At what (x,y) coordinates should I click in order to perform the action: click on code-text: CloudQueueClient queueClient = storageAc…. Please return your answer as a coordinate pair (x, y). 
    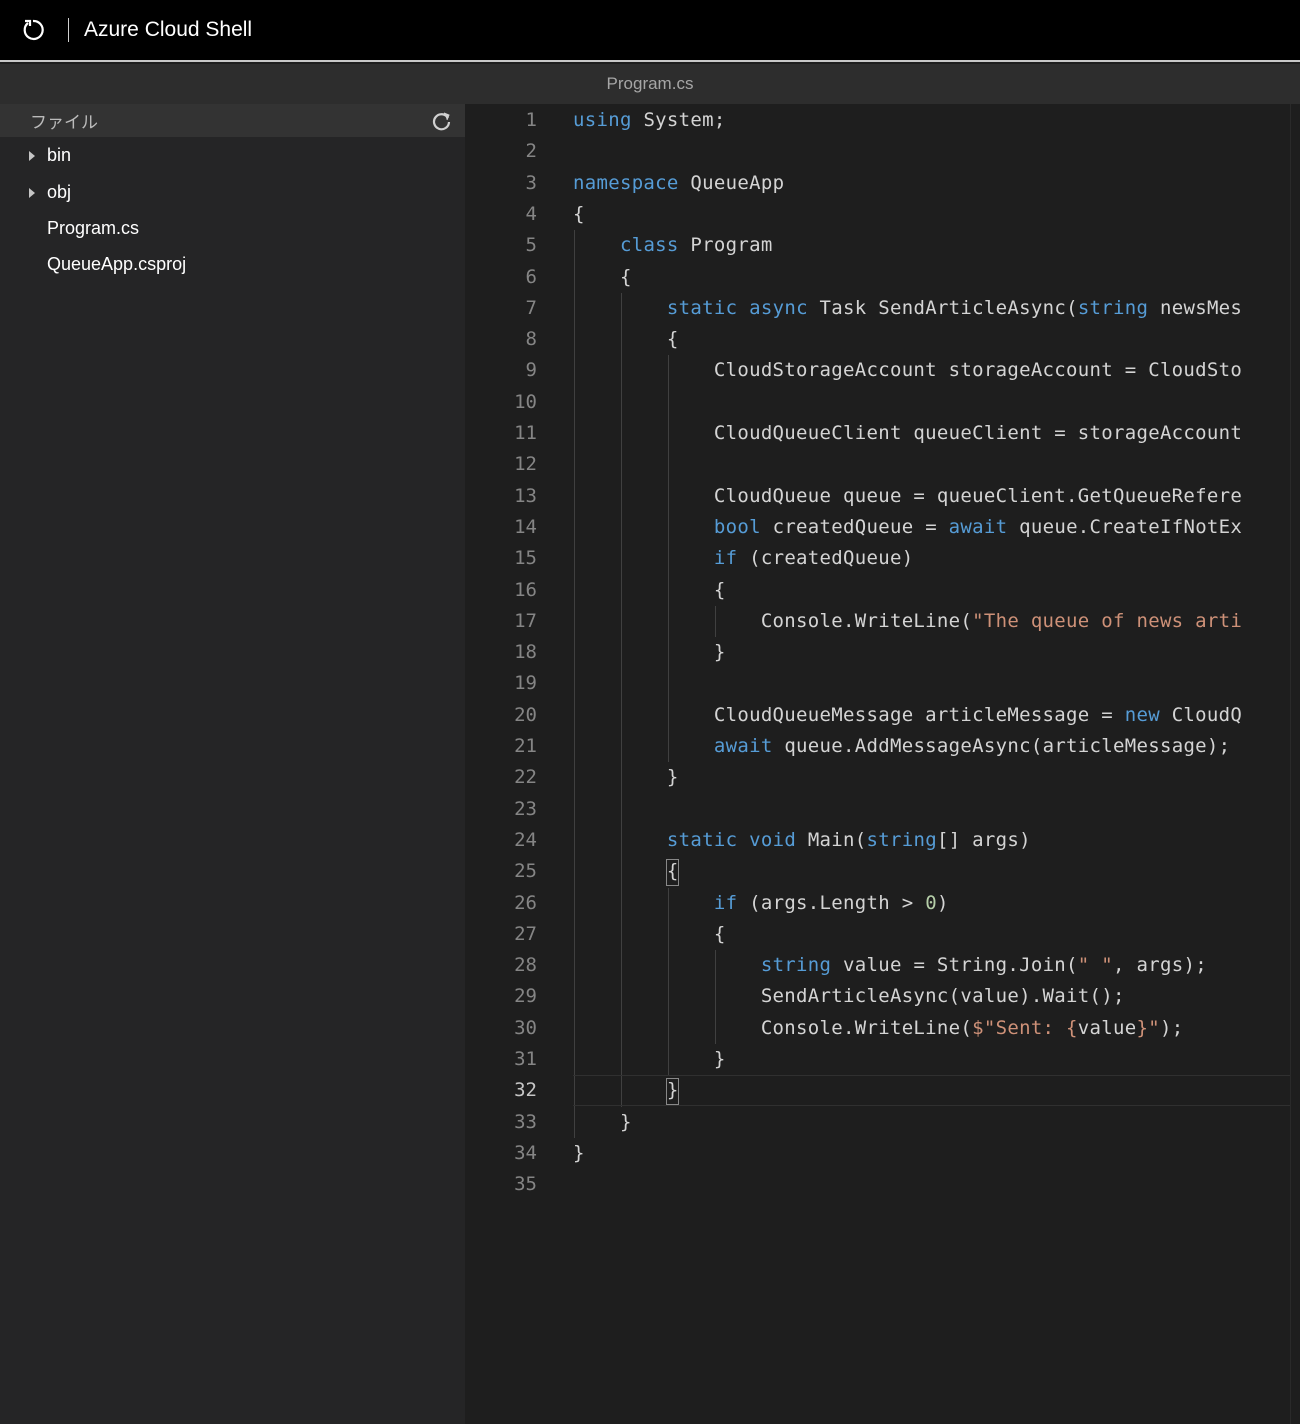
    Looking at the image, I should click on (908, 433).